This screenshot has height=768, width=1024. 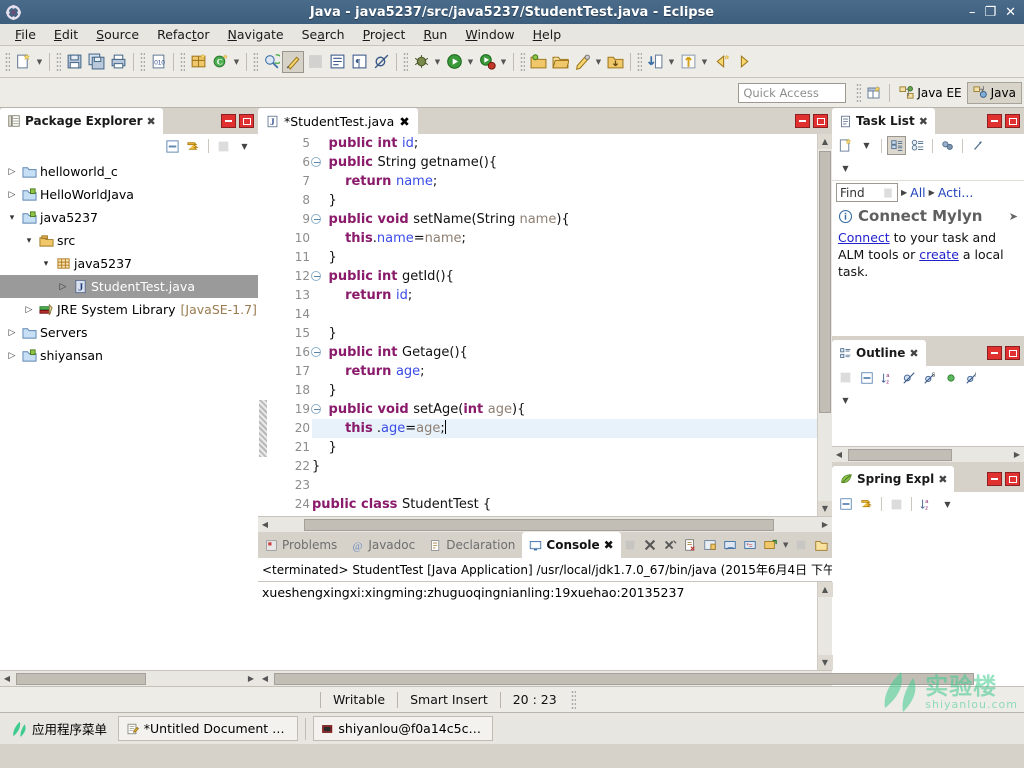 What do you see at coordinates (23, 62) in the screenshot?
I see `new-wizard-icon` at bounding box center [23, 62].